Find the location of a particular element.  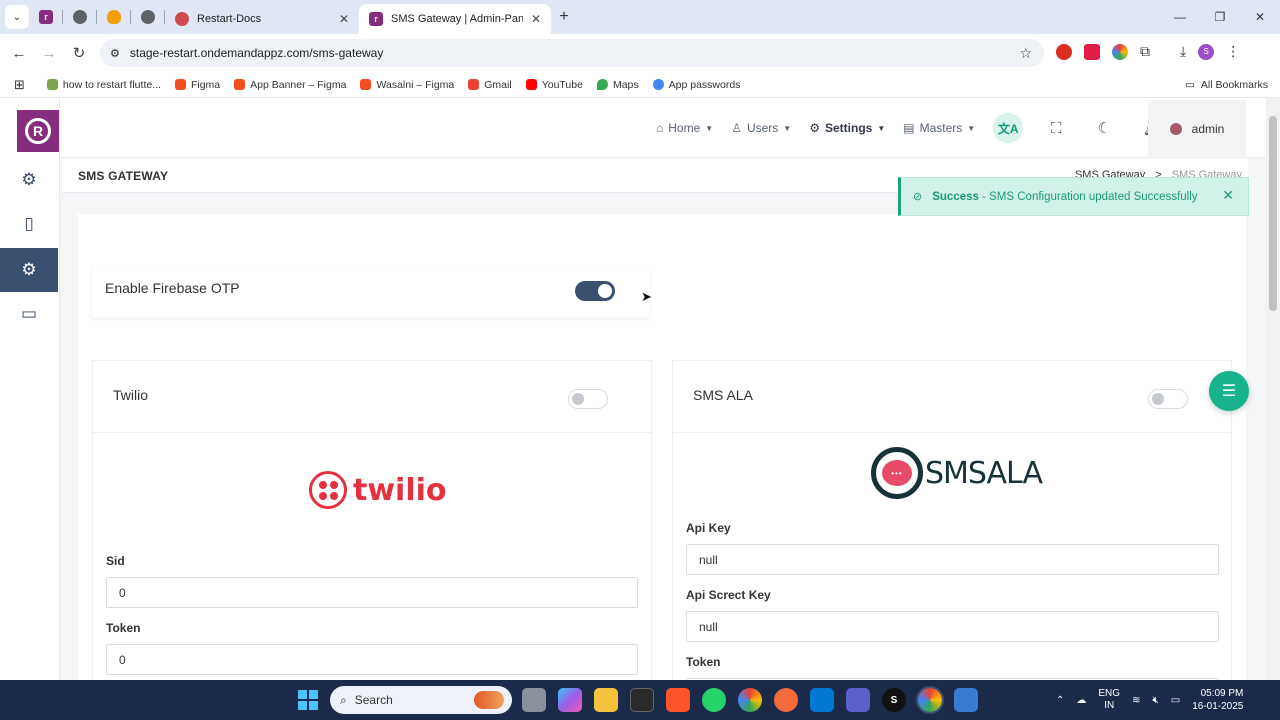

back-arrow-icon: ← is located at coordinates (19, 53).